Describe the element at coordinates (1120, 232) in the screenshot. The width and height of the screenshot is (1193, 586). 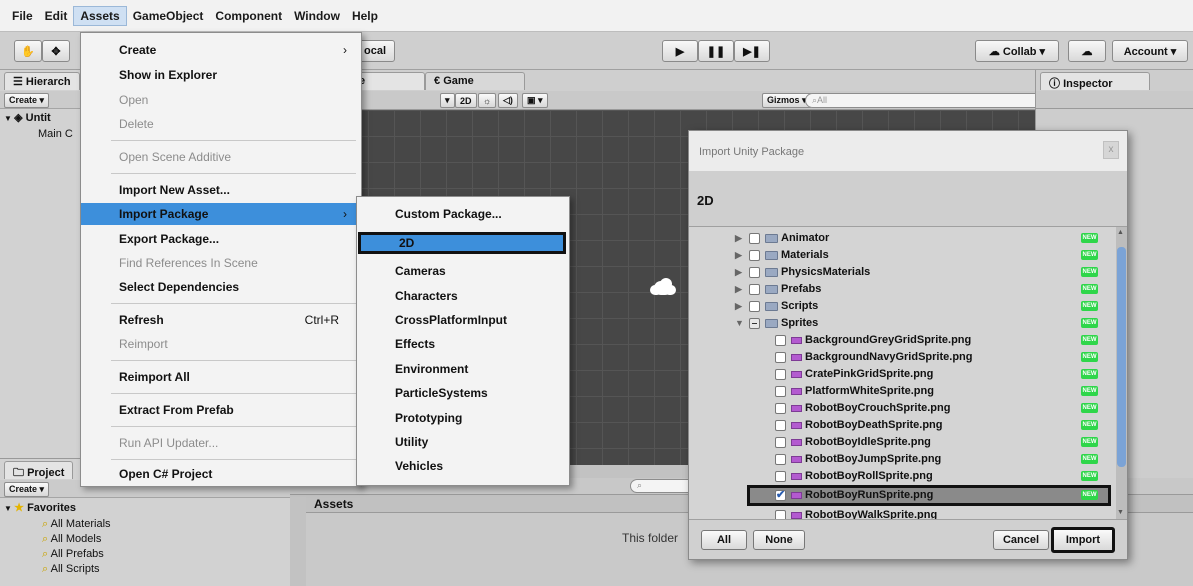
I see `scroll-up-icon: ▲` at that location.